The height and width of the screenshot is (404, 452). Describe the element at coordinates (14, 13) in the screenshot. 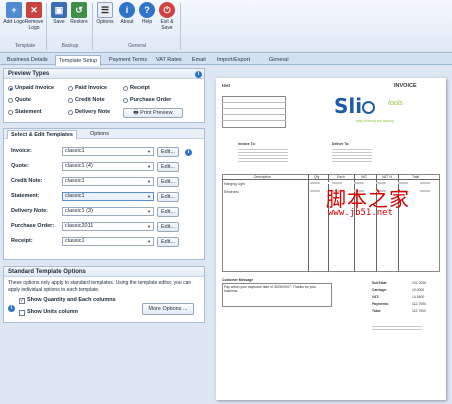

I see `add-logo-button: + Add Logo` at that location.